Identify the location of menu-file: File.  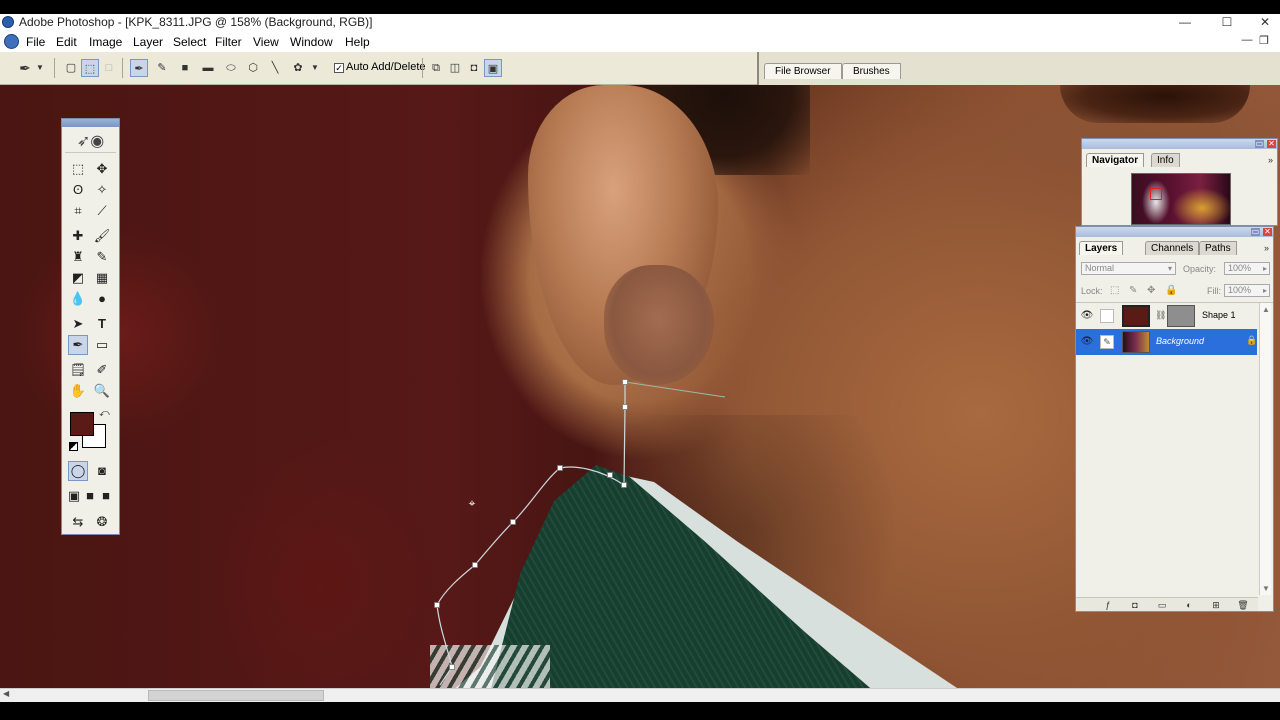
(35, 42).